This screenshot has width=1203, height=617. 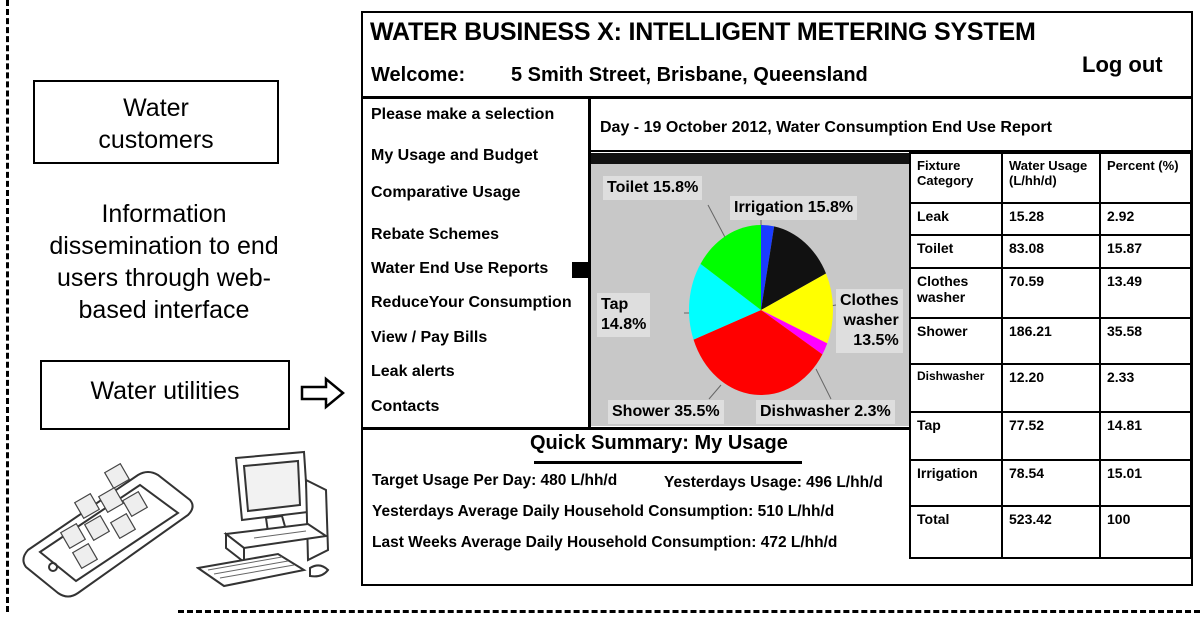 I want to click on cell-percent: 14.81, so click(x=1145, y=436).